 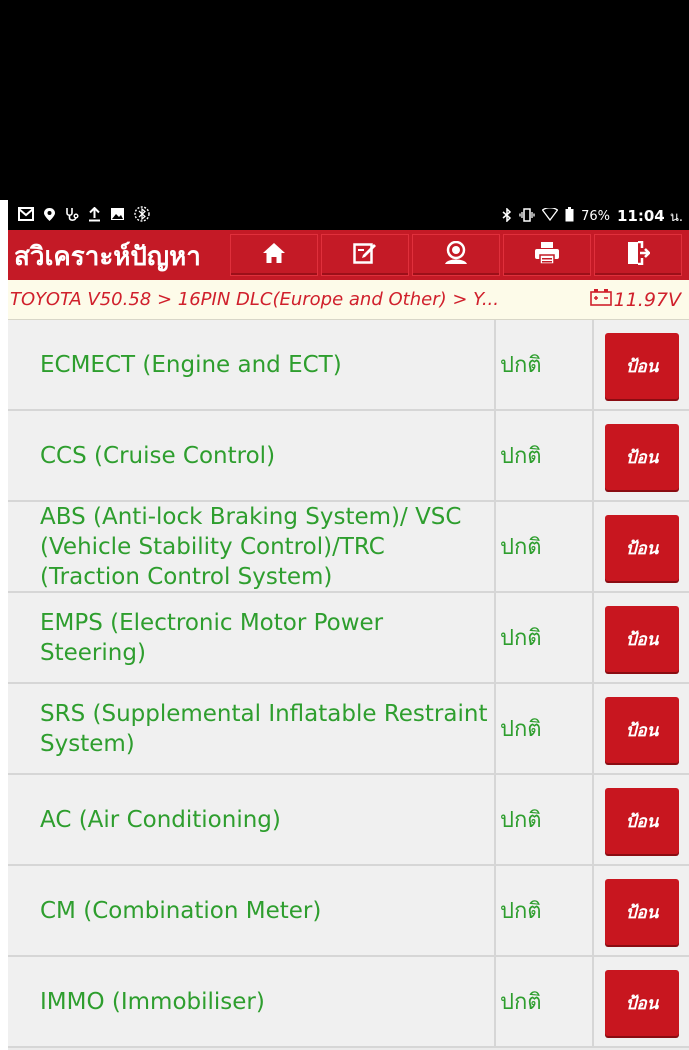 What do you see at coordinates (94, 216) in the screenshot?
I see `upload-icon` at bounding box center [94, 216].